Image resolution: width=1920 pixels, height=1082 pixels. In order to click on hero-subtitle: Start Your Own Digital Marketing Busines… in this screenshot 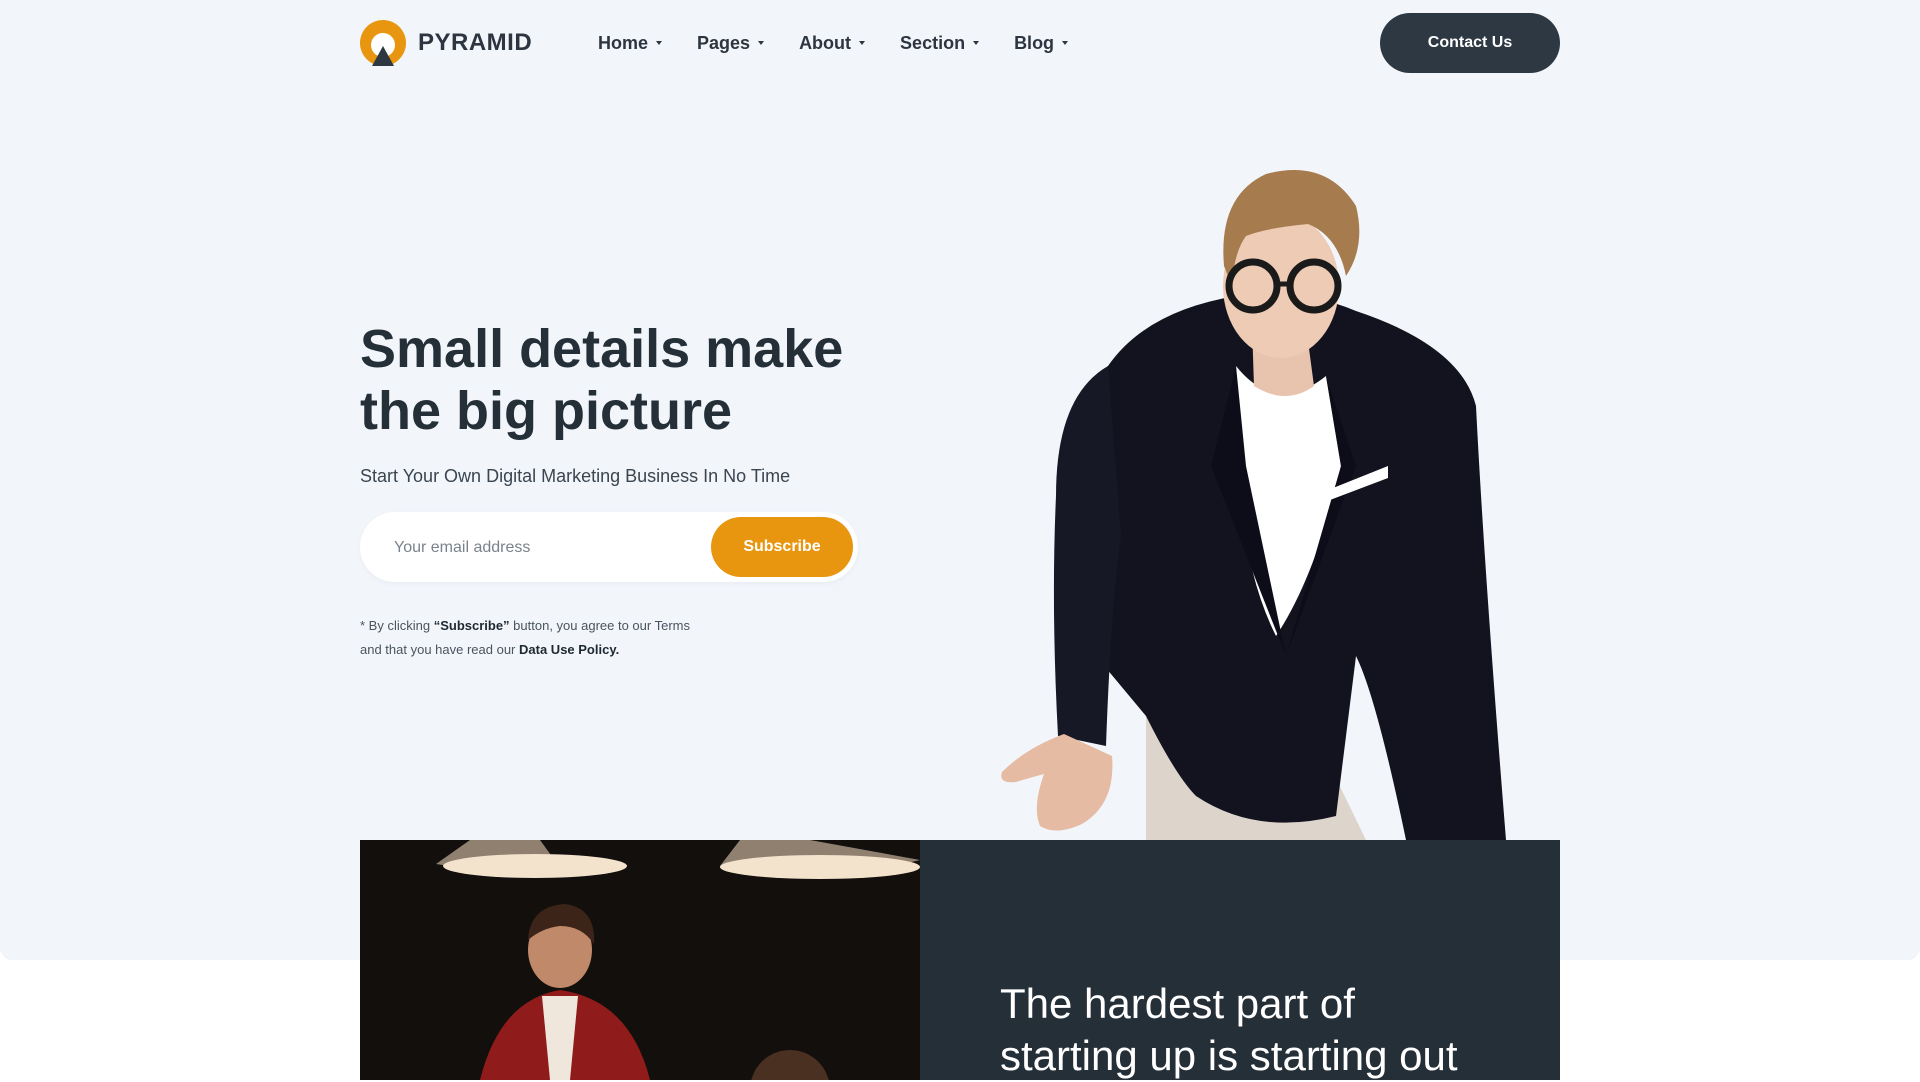, I will do `click(575, 476)`.